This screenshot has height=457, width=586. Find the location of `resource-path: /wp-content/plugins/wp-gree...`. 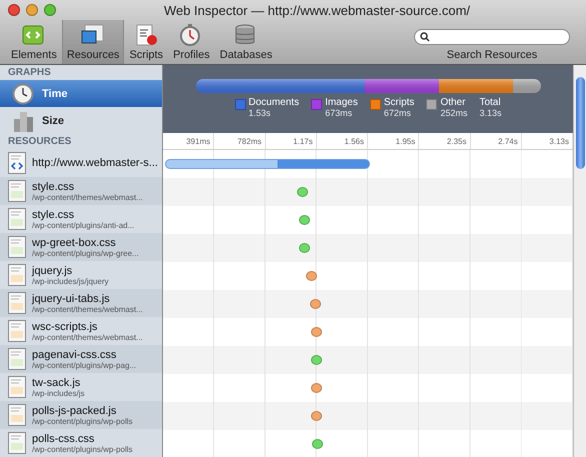

resource-path: /wp-content/plugins/wp-gree... is located at coordinates (85, 253).